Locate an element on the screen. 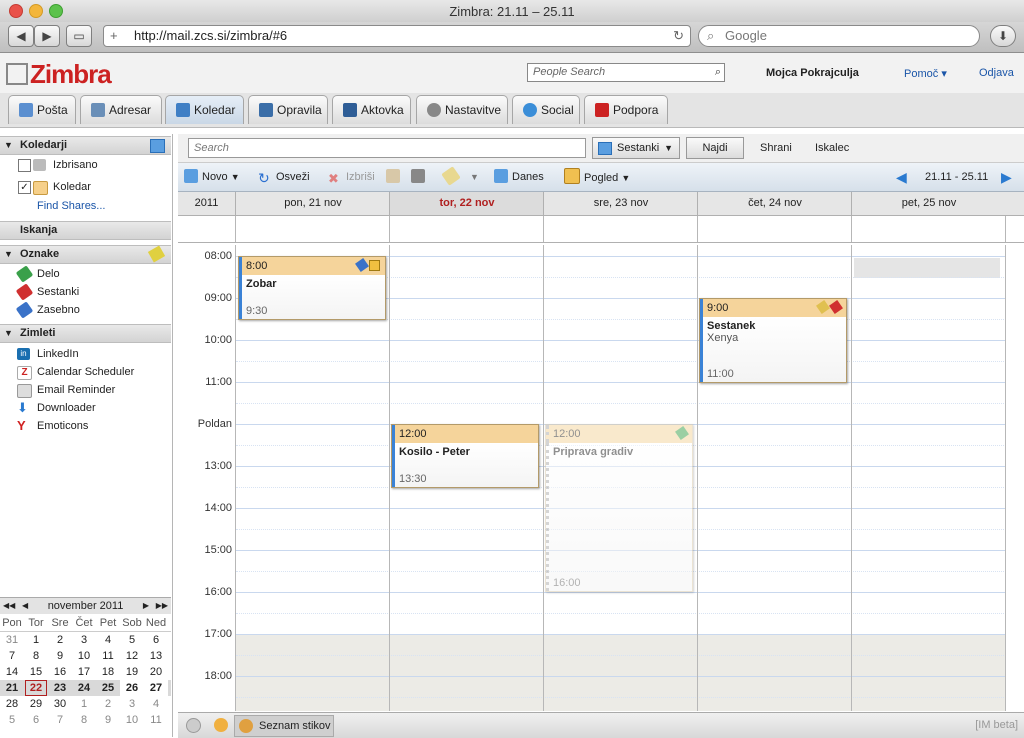  search-input: Search is located at coordinates (387, 148).